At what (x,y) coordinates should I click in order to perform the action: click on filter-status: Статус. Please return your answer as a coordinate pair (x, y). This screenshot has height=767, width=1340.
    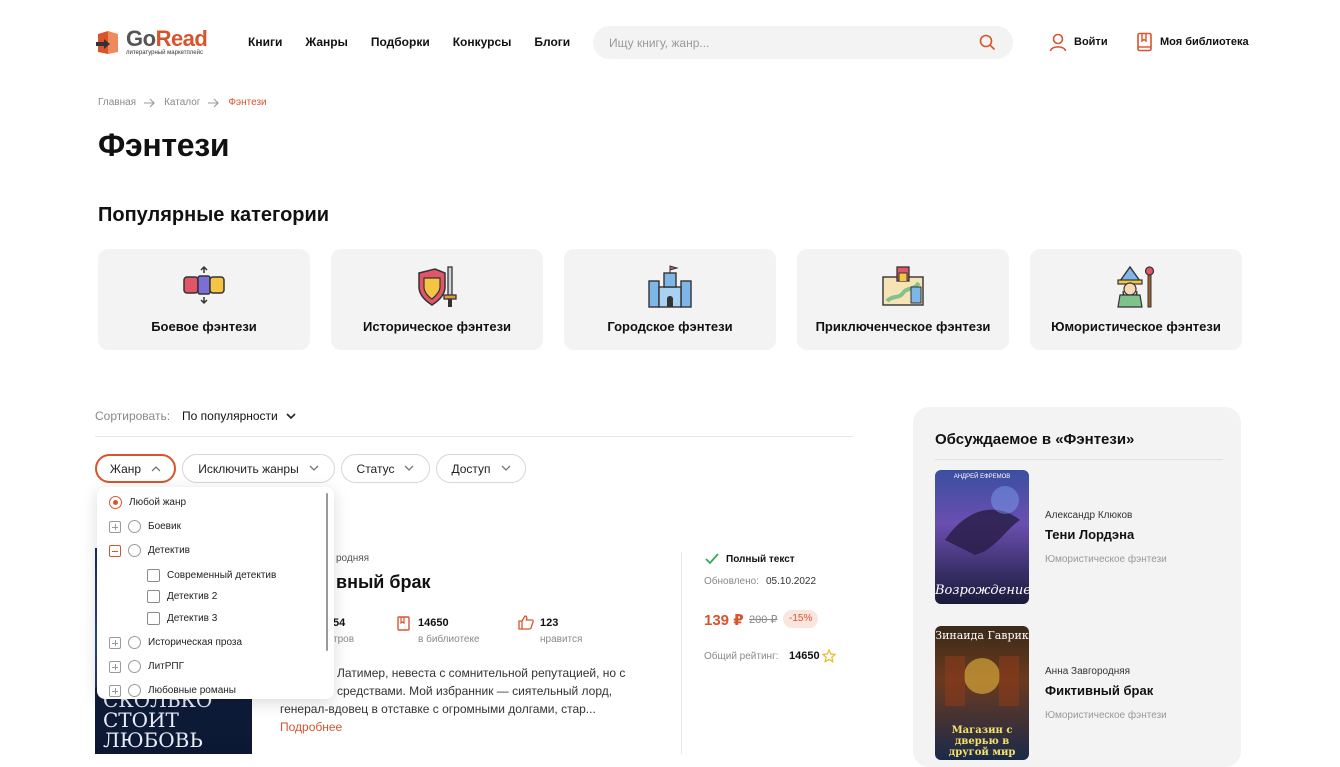
    Looking at the image, I should click on (385, 468).